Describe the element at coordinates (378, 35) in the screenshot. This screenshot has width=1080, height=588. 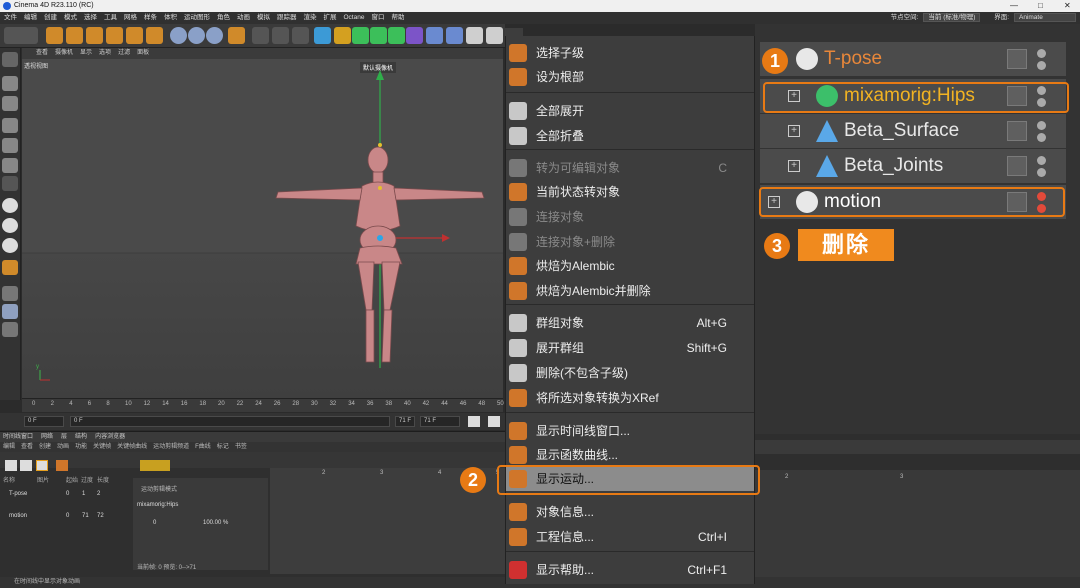
I see `cloner-icon` at that location.